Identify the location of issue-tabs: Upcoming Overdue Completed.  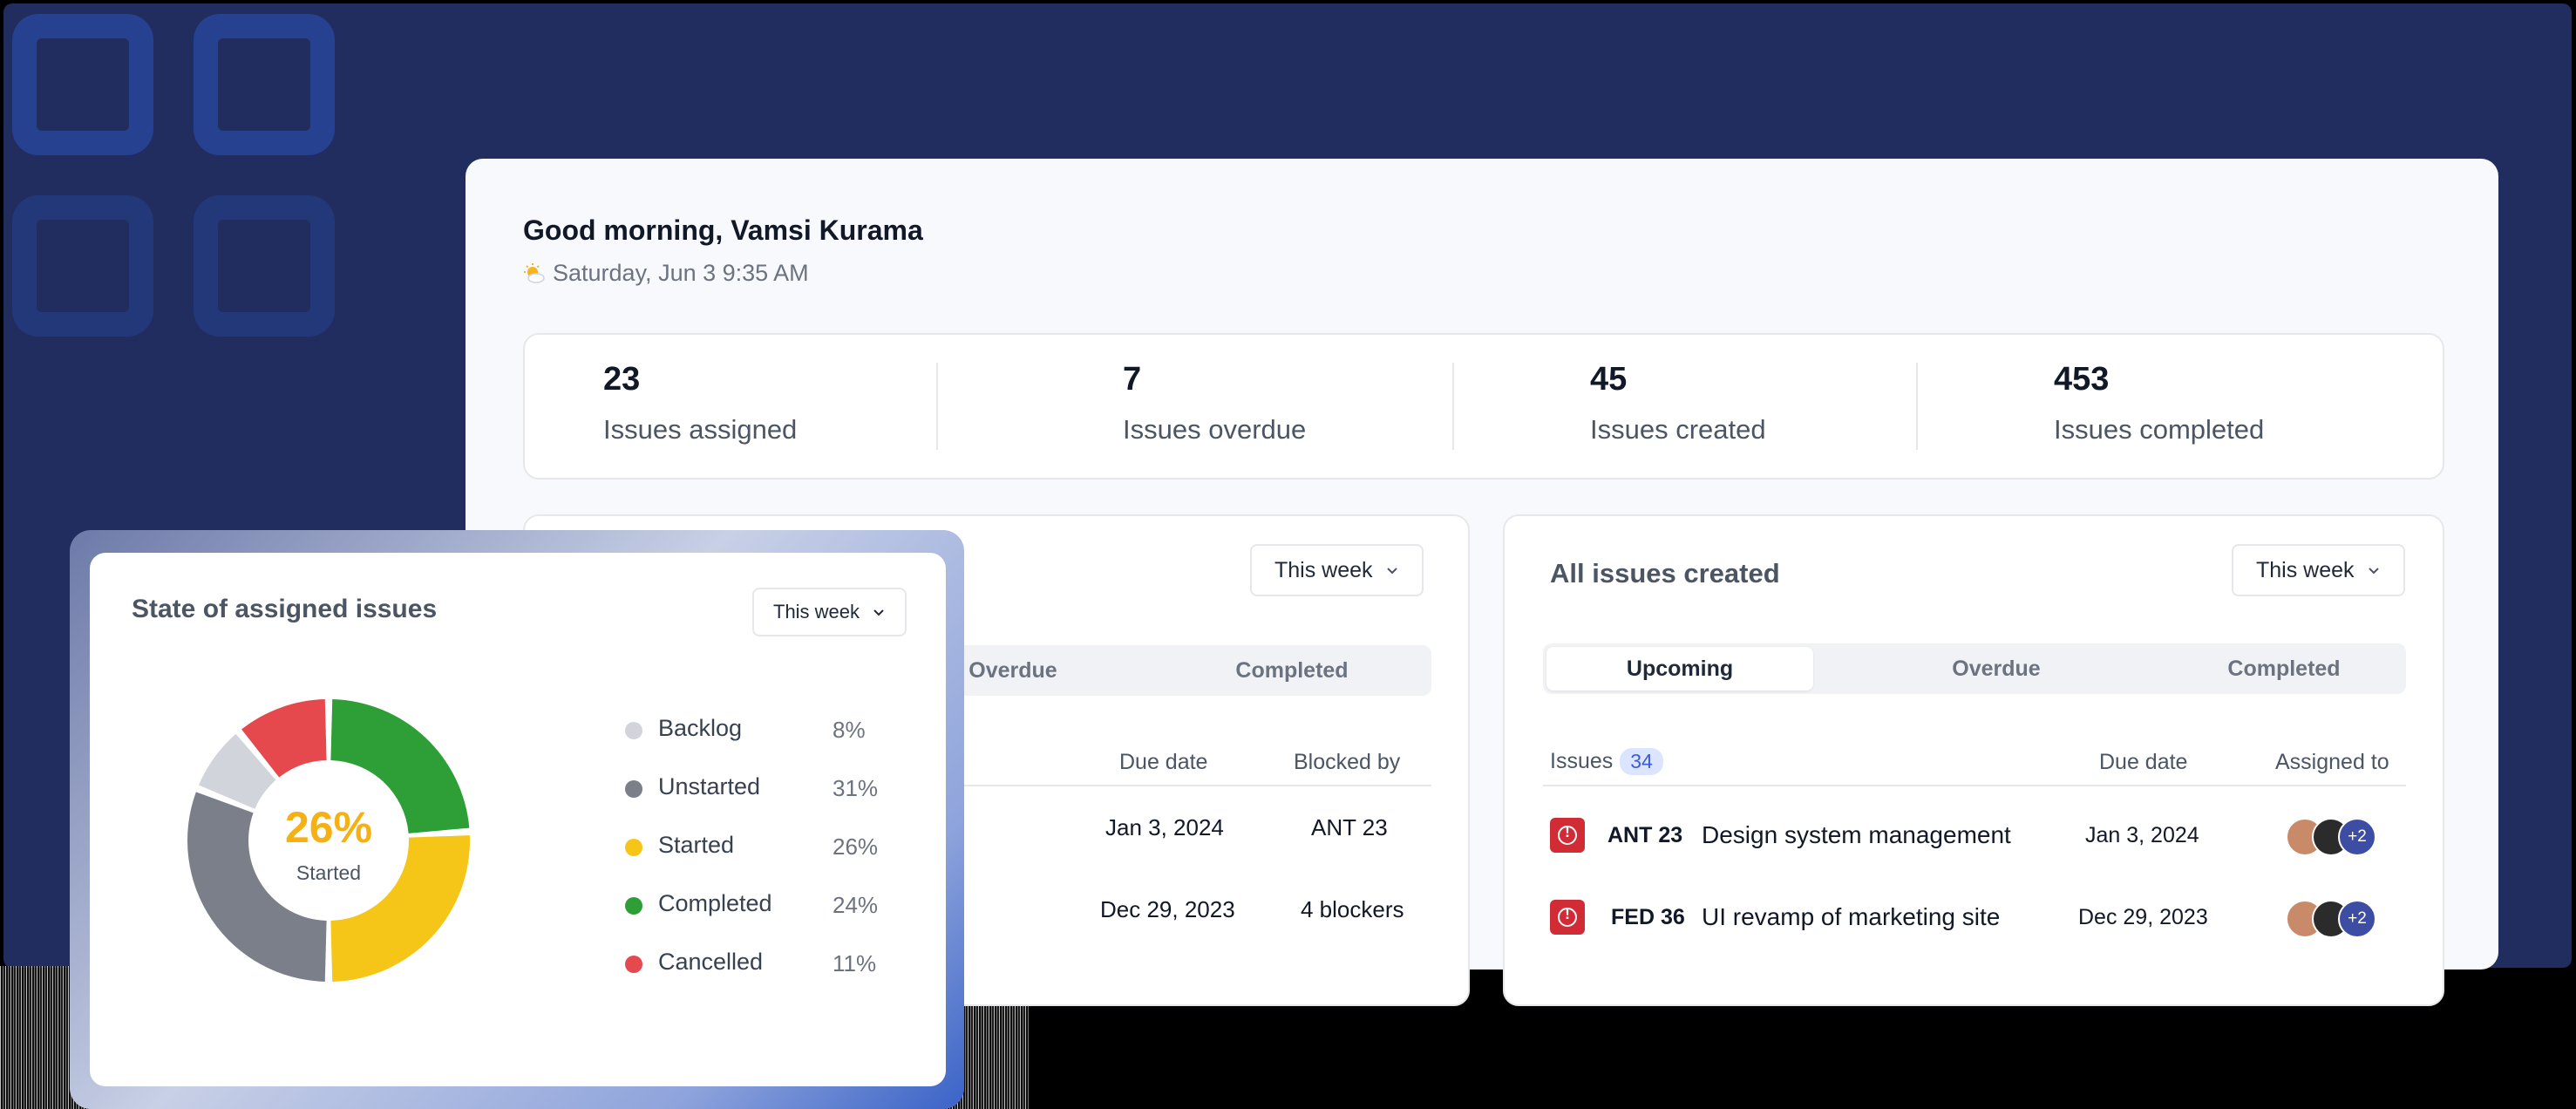
(1975, 668).